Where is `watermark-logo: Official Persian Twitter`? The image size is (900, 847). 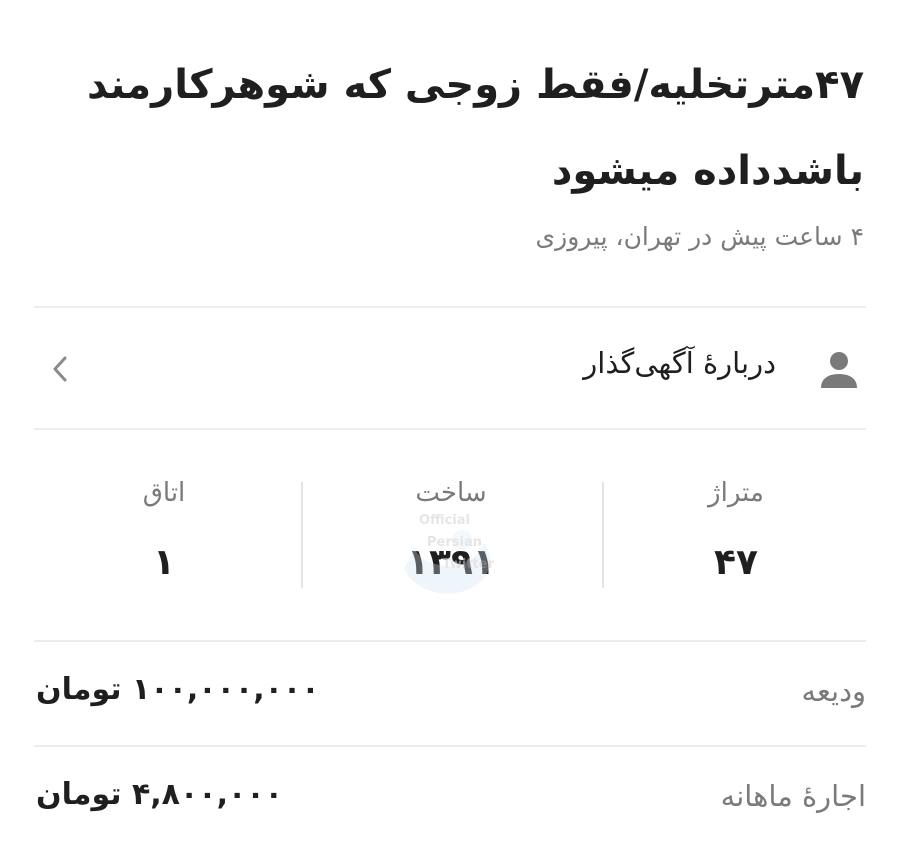 watermark-logo: Official Persian Twitter is located at coordinates (449, 553).